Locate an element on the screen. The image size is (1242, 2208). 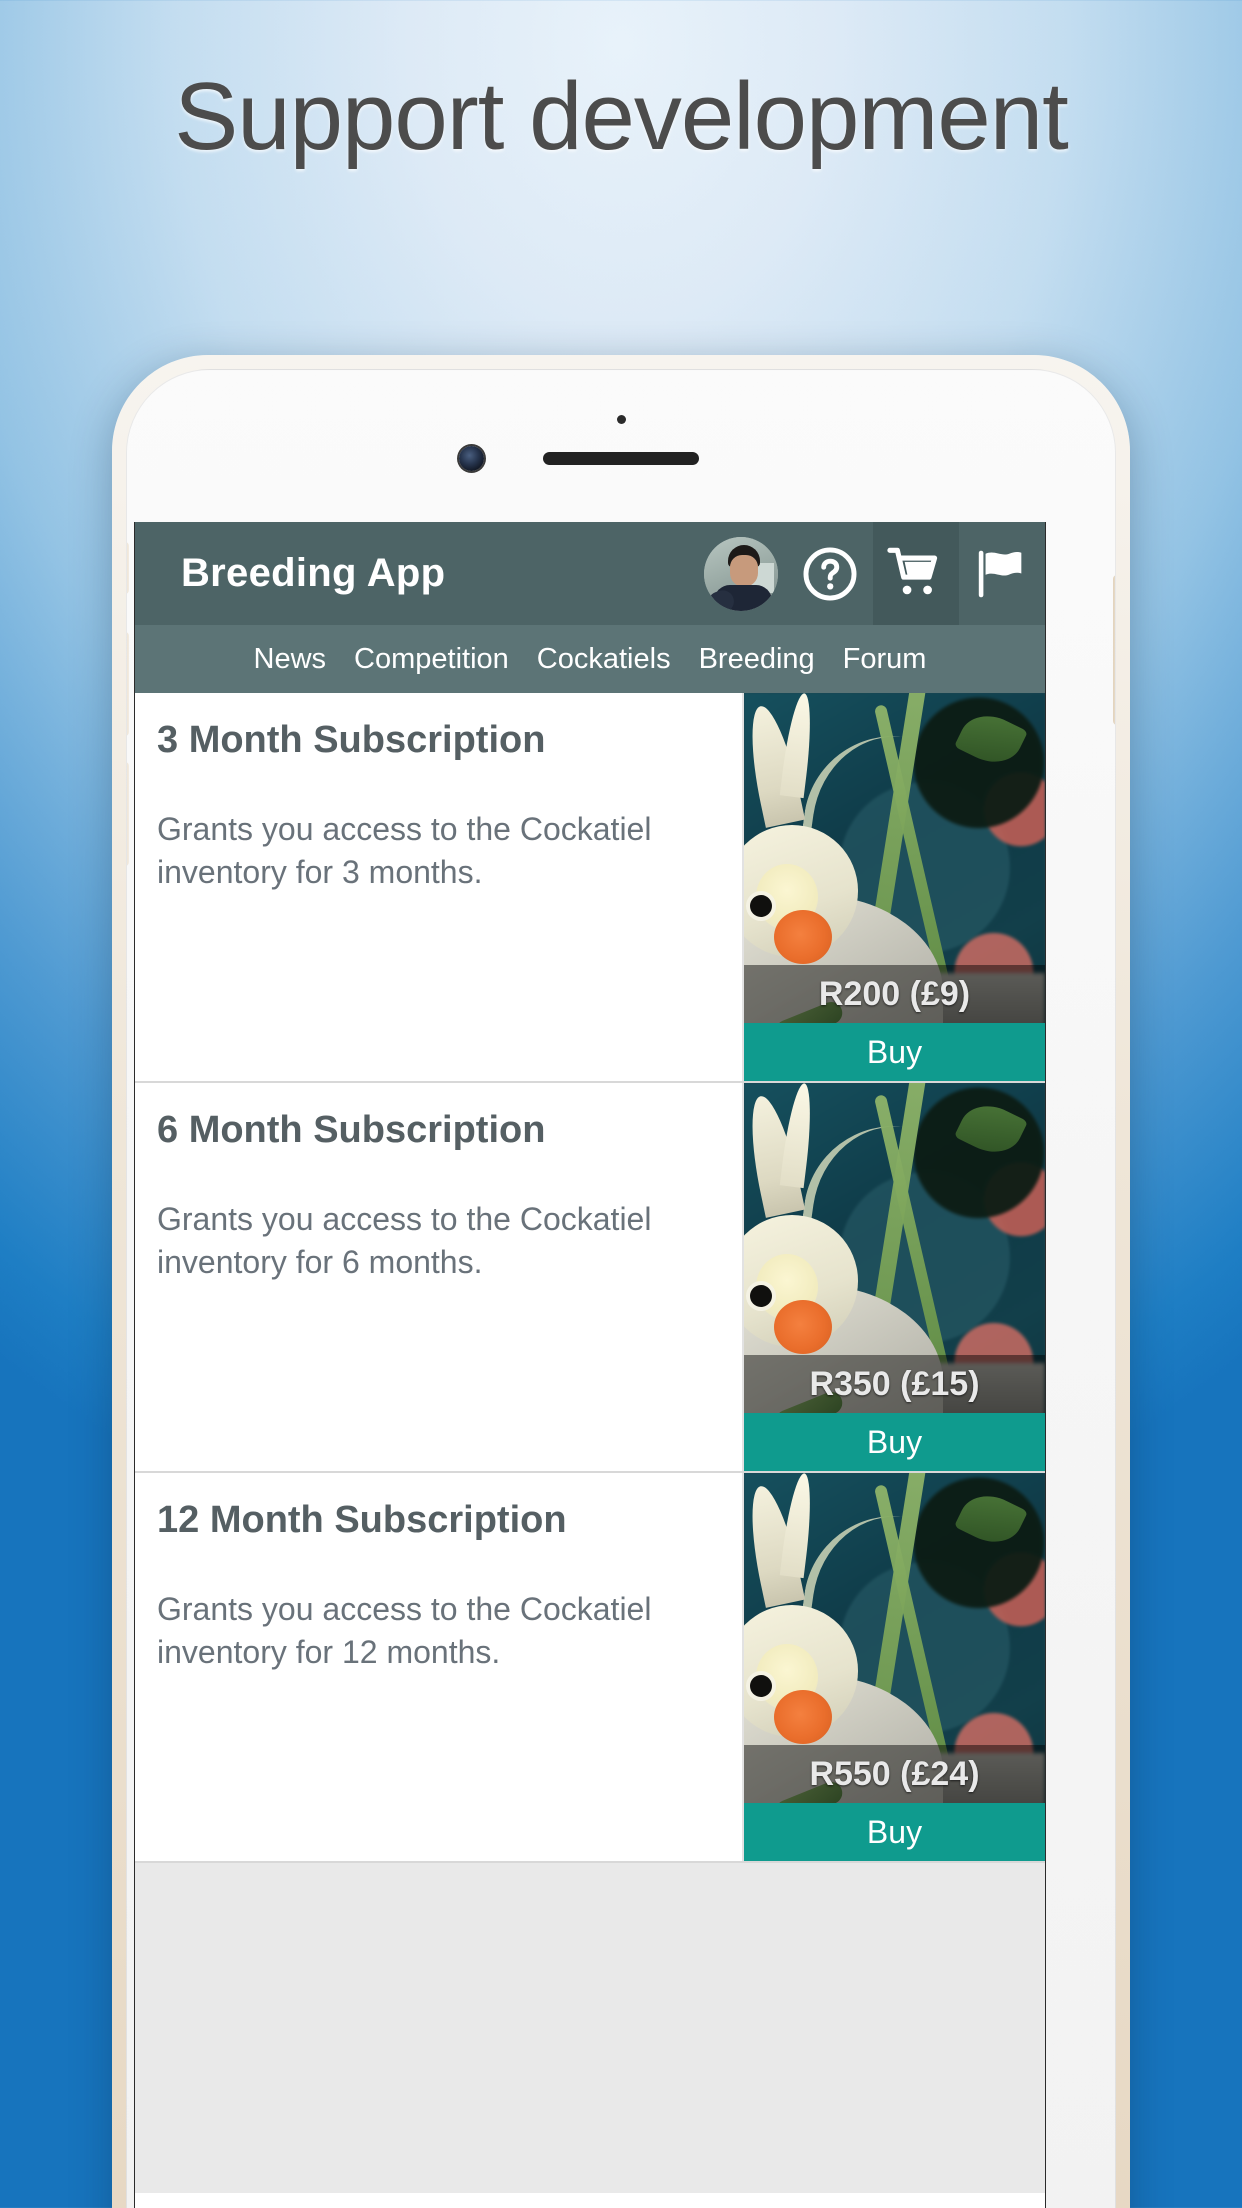
price-band: R550 (£24) is located at coordinates (894, 1774).